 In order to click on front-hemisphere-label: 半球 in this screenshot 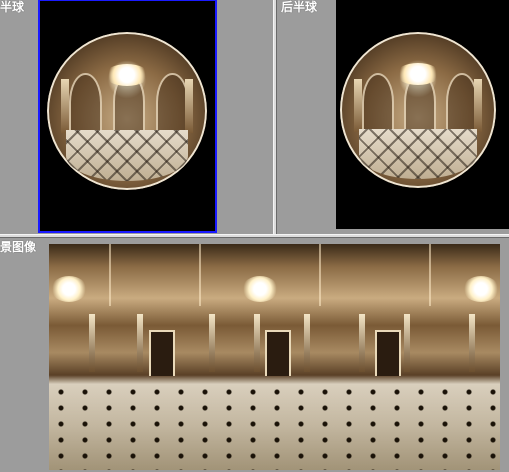, I will do `click(12, 7)`.